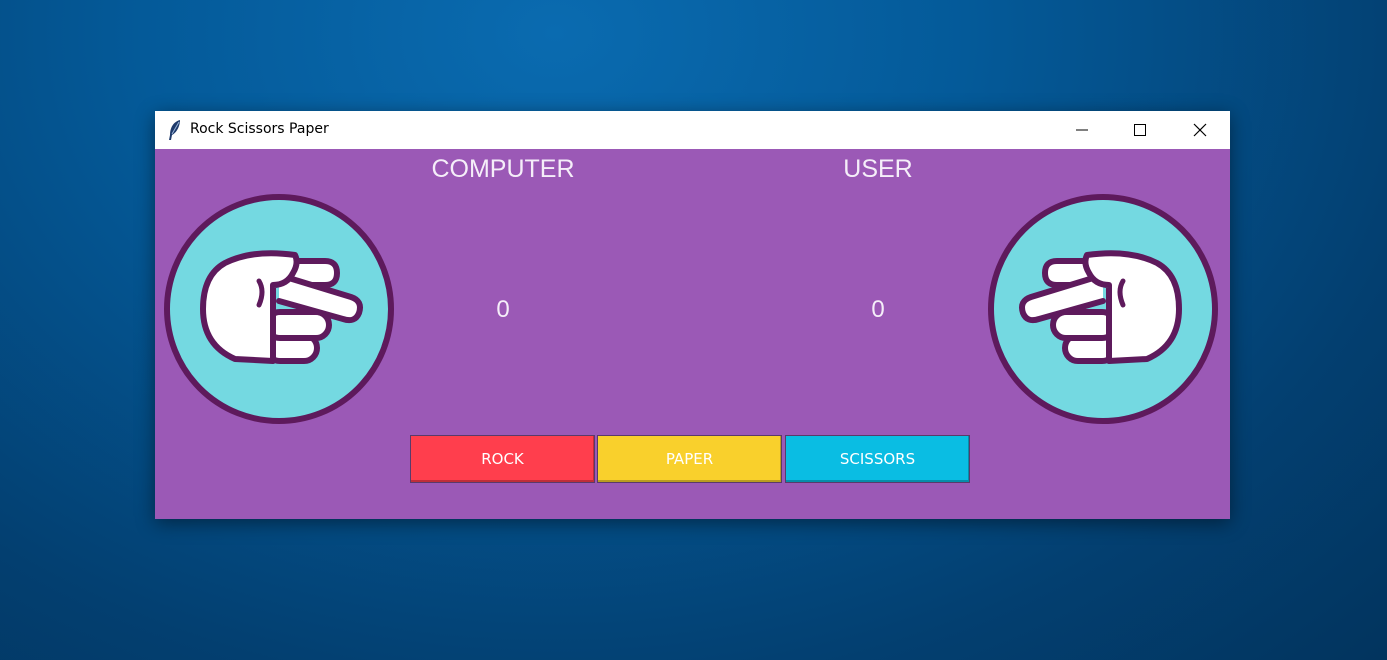 This screenshot has width=1387, height=660. I want to click on user-hand-image, so click(1103, 309).